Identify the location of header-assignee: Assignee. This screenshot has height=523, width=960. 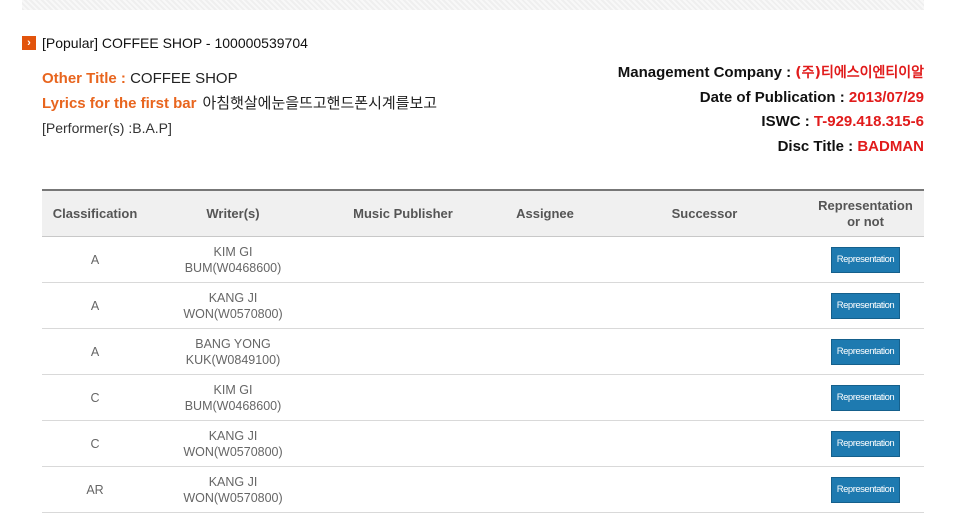
(545, 213).